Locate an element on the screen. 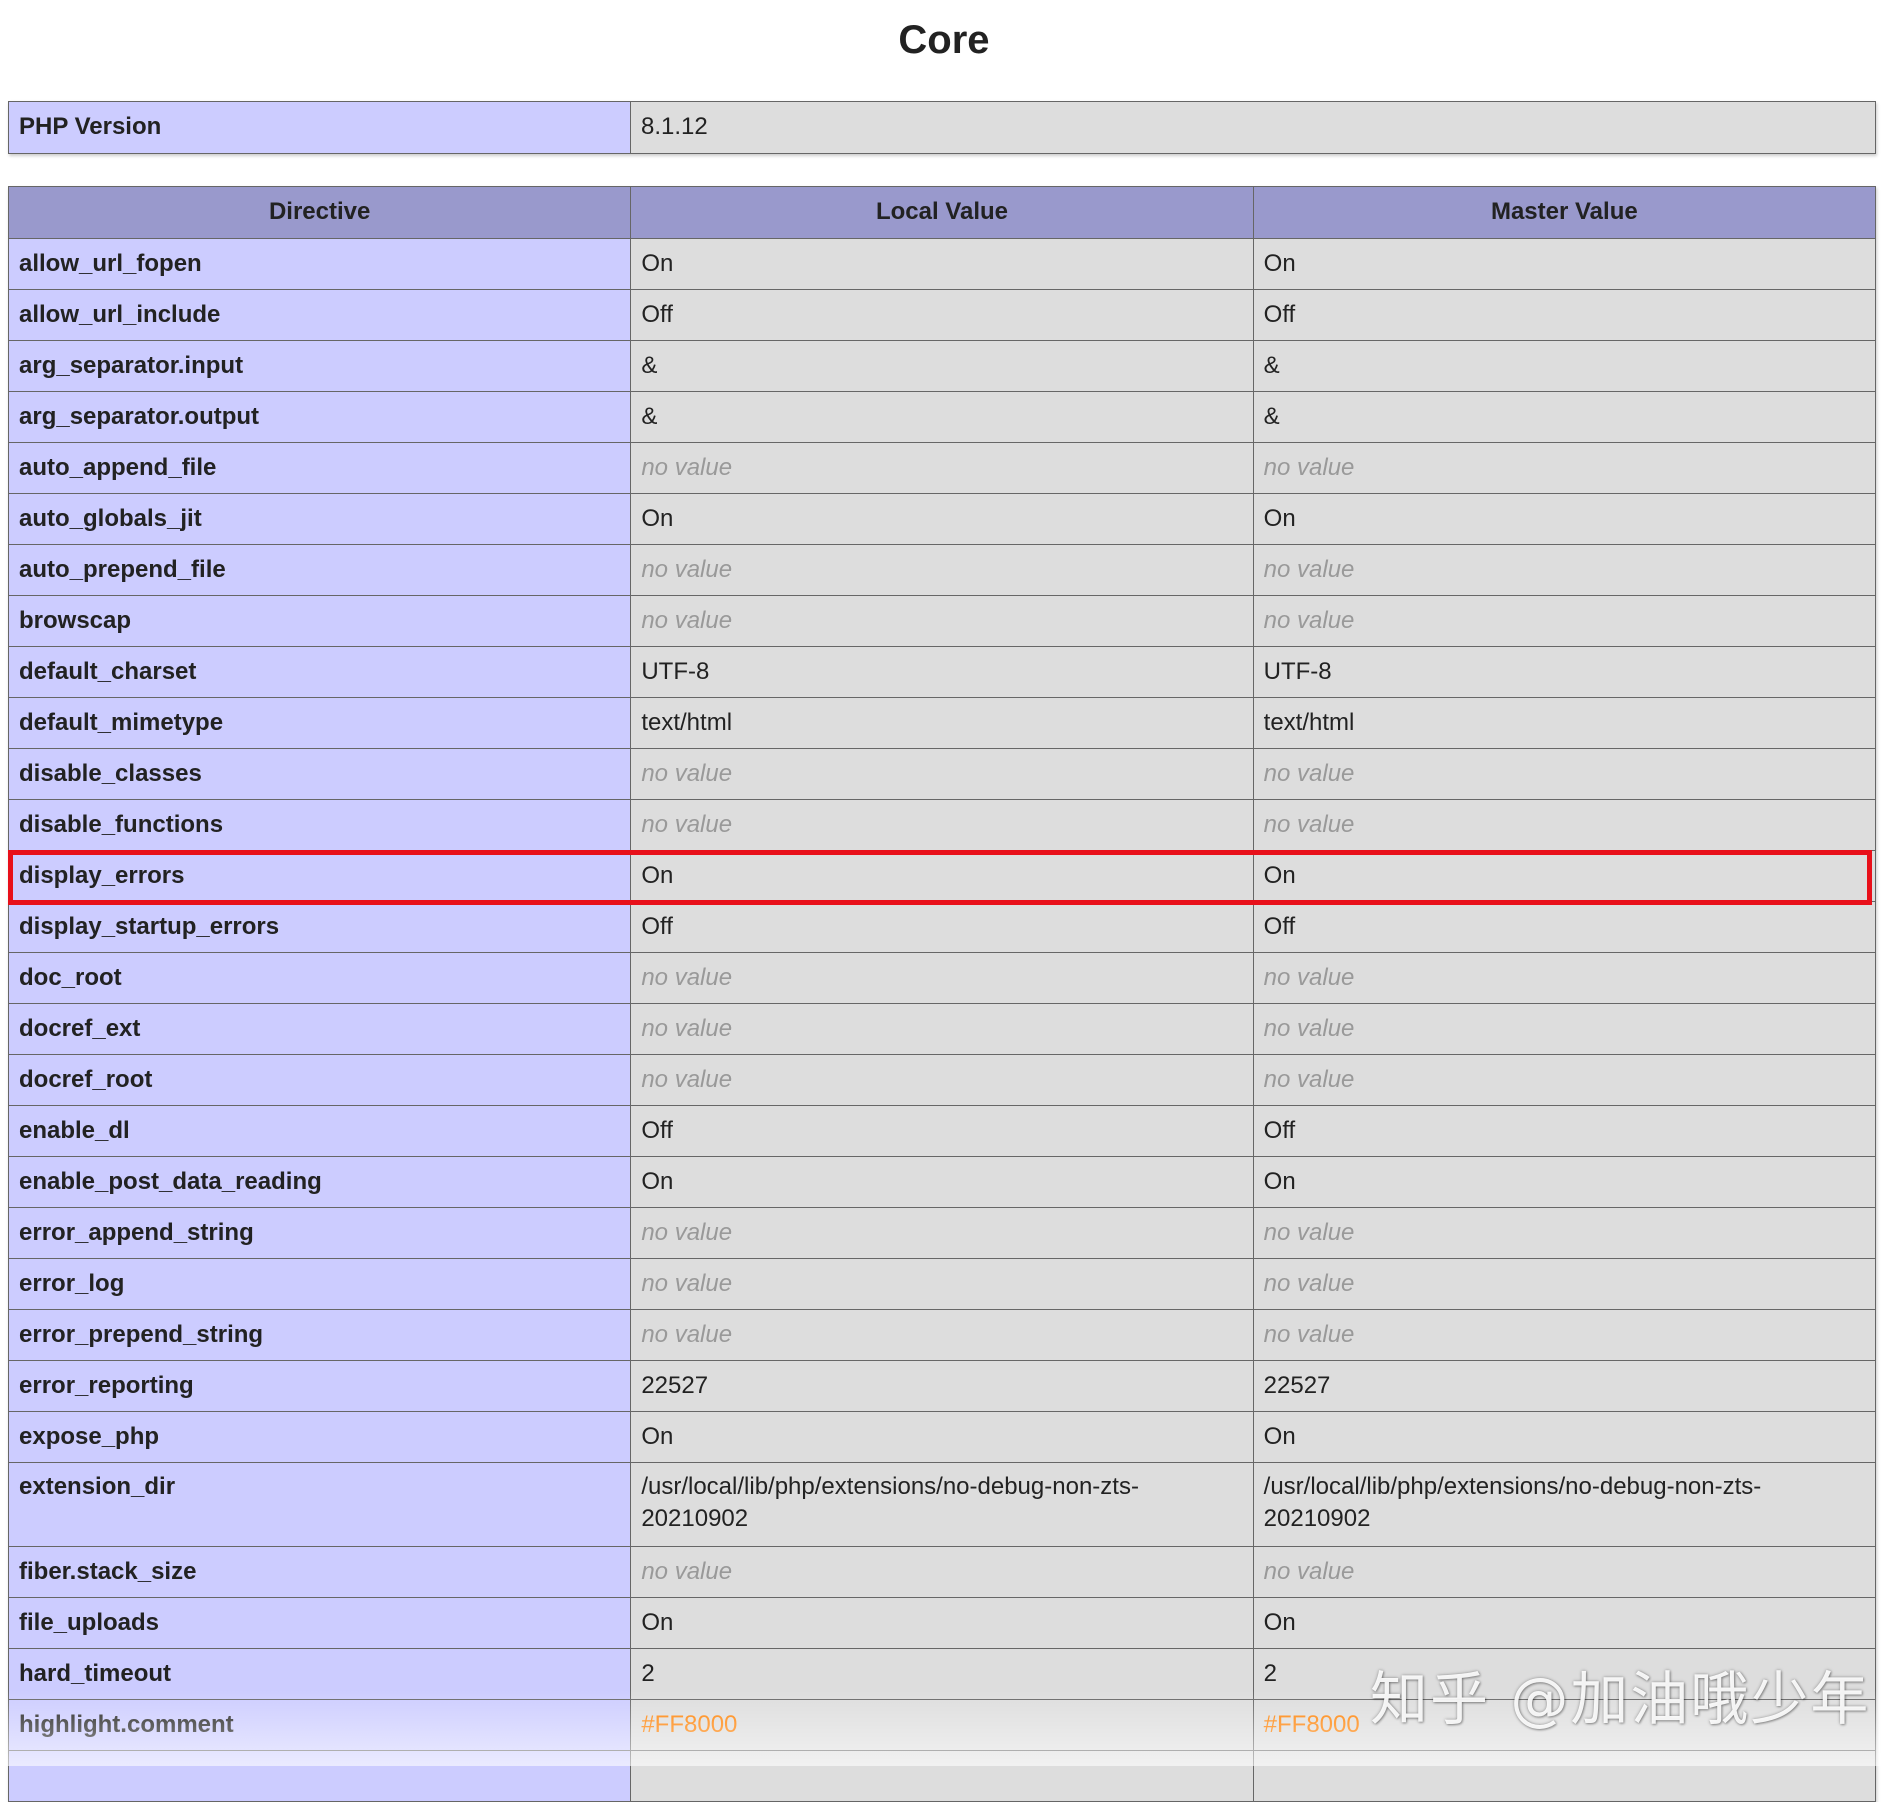 The height and width of the screenshot is (1802, 1888). table-row: enable_post_data_reading On On is located at coordinates (942, 1182).